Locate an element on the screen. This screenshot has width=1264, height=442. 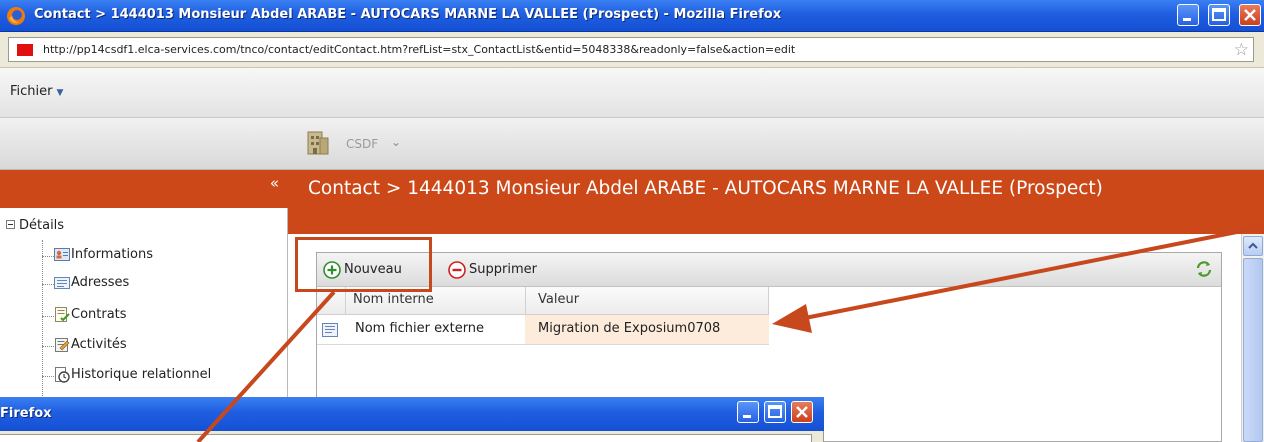
csdf-menu-label: CSDF is located at coordinates (362, 144).